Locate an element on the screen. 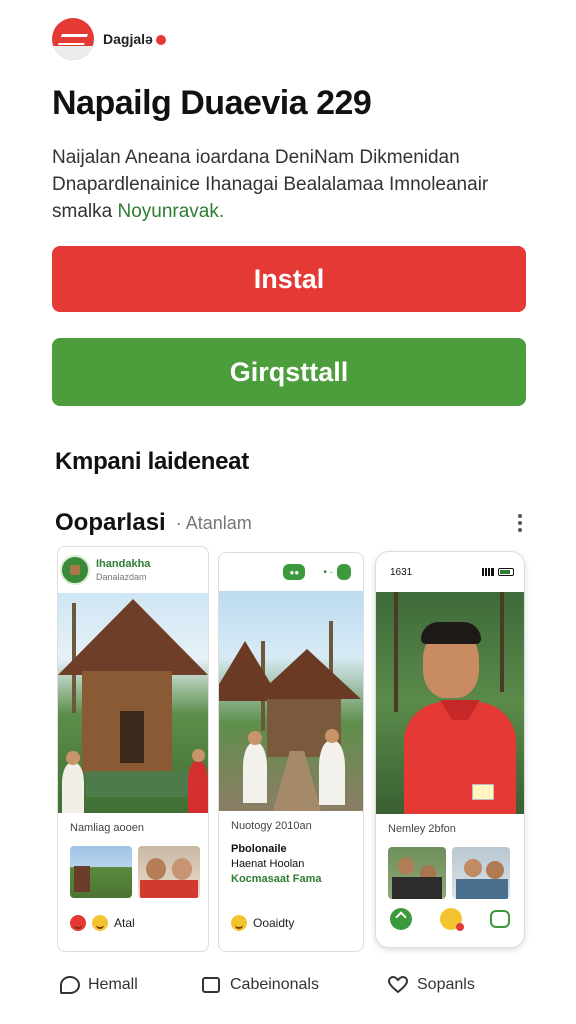 This screenshot has height=1024, width=576. nav-item-cabeinonals: Cabeinonals is located at coordinates (260, 985).